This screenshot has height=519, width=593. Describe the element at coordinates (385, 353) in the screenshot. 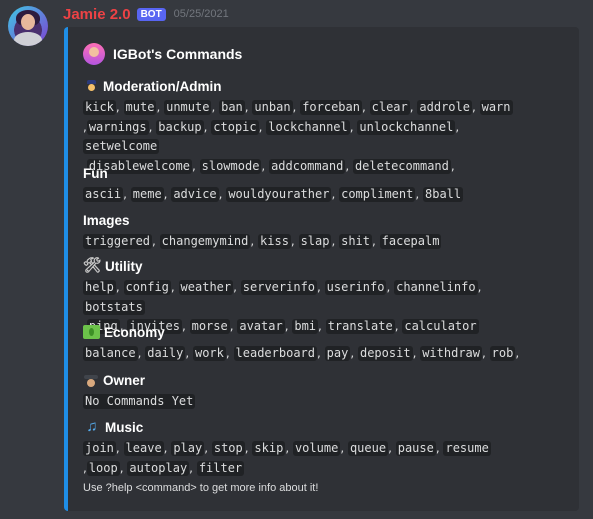

I see `command-code: deposit` at that location.